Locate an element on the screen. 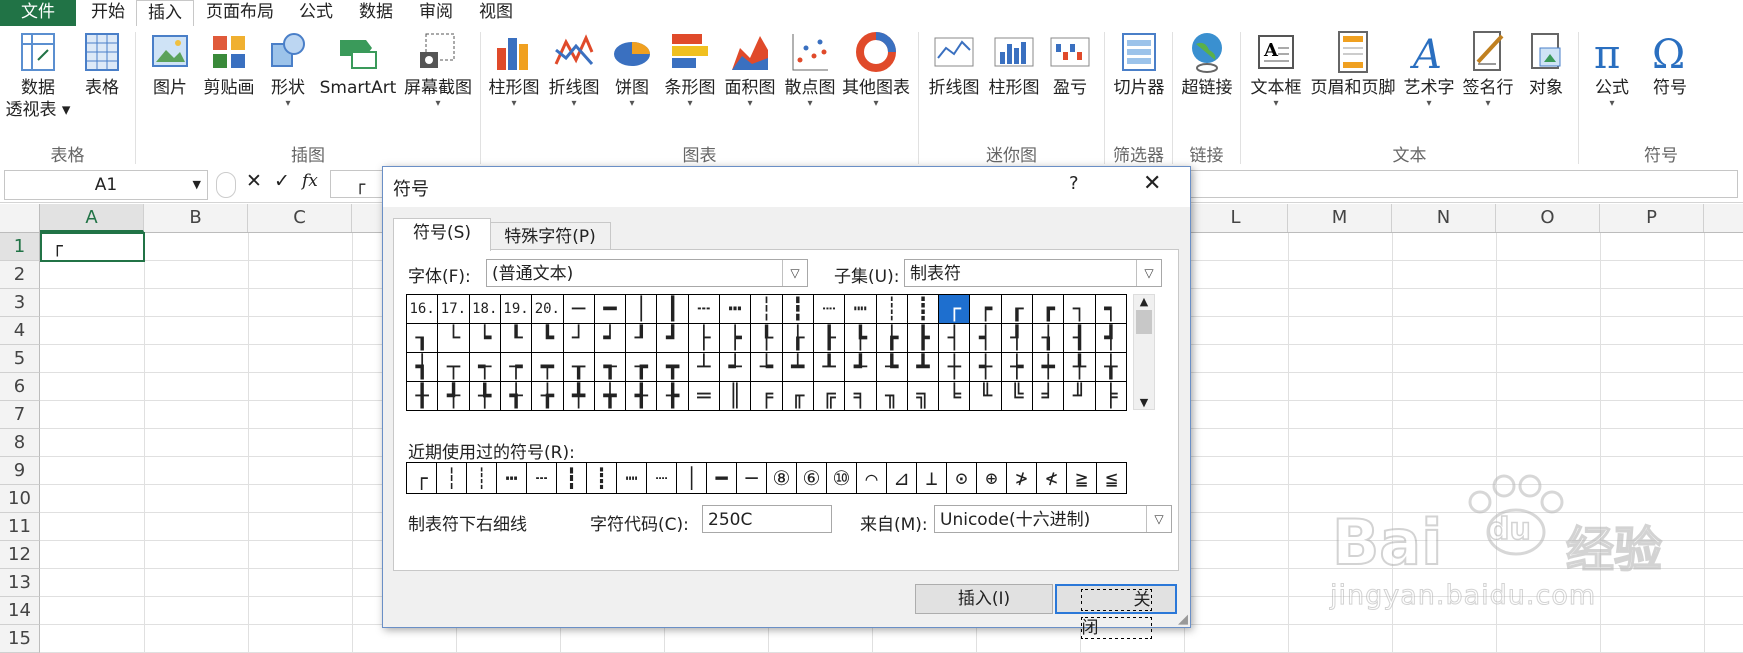 The image size is (1743, 653). symbol-cell: ┻ is located at coordinates (923, 367).